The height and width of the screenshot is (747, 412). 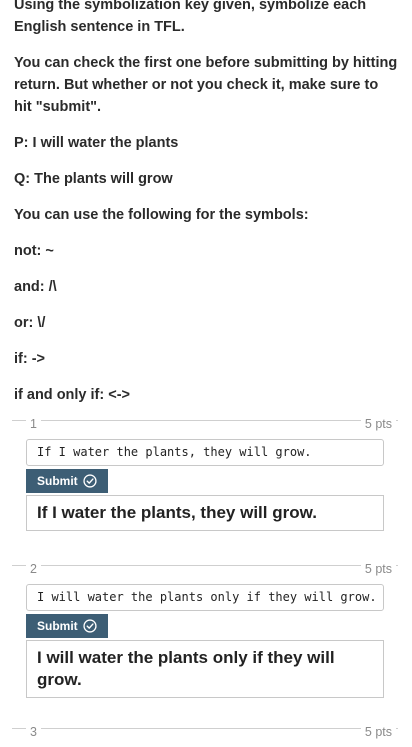 I want to click on key-p: P: I will water the plants, so click(x=96, y=143).